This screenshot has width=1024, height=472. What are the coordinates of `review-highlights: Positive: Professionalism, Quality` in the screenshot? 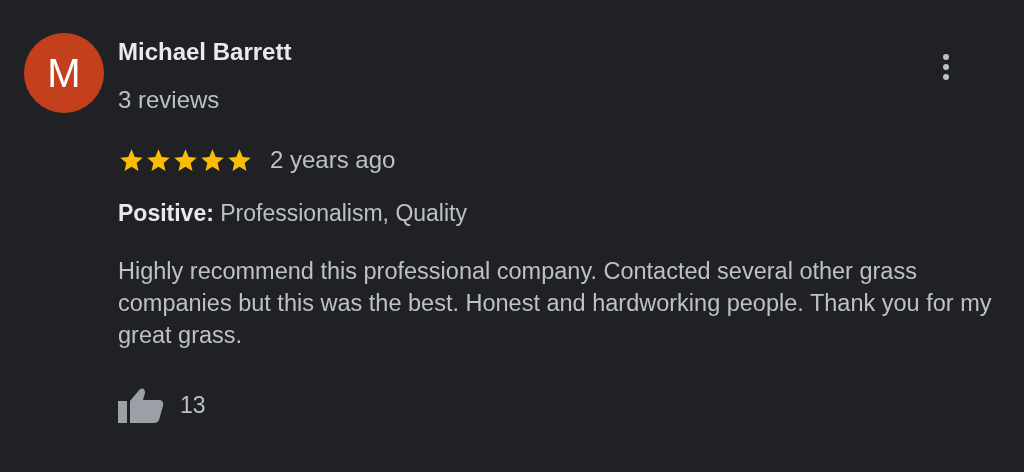 It's located at (292, 213).